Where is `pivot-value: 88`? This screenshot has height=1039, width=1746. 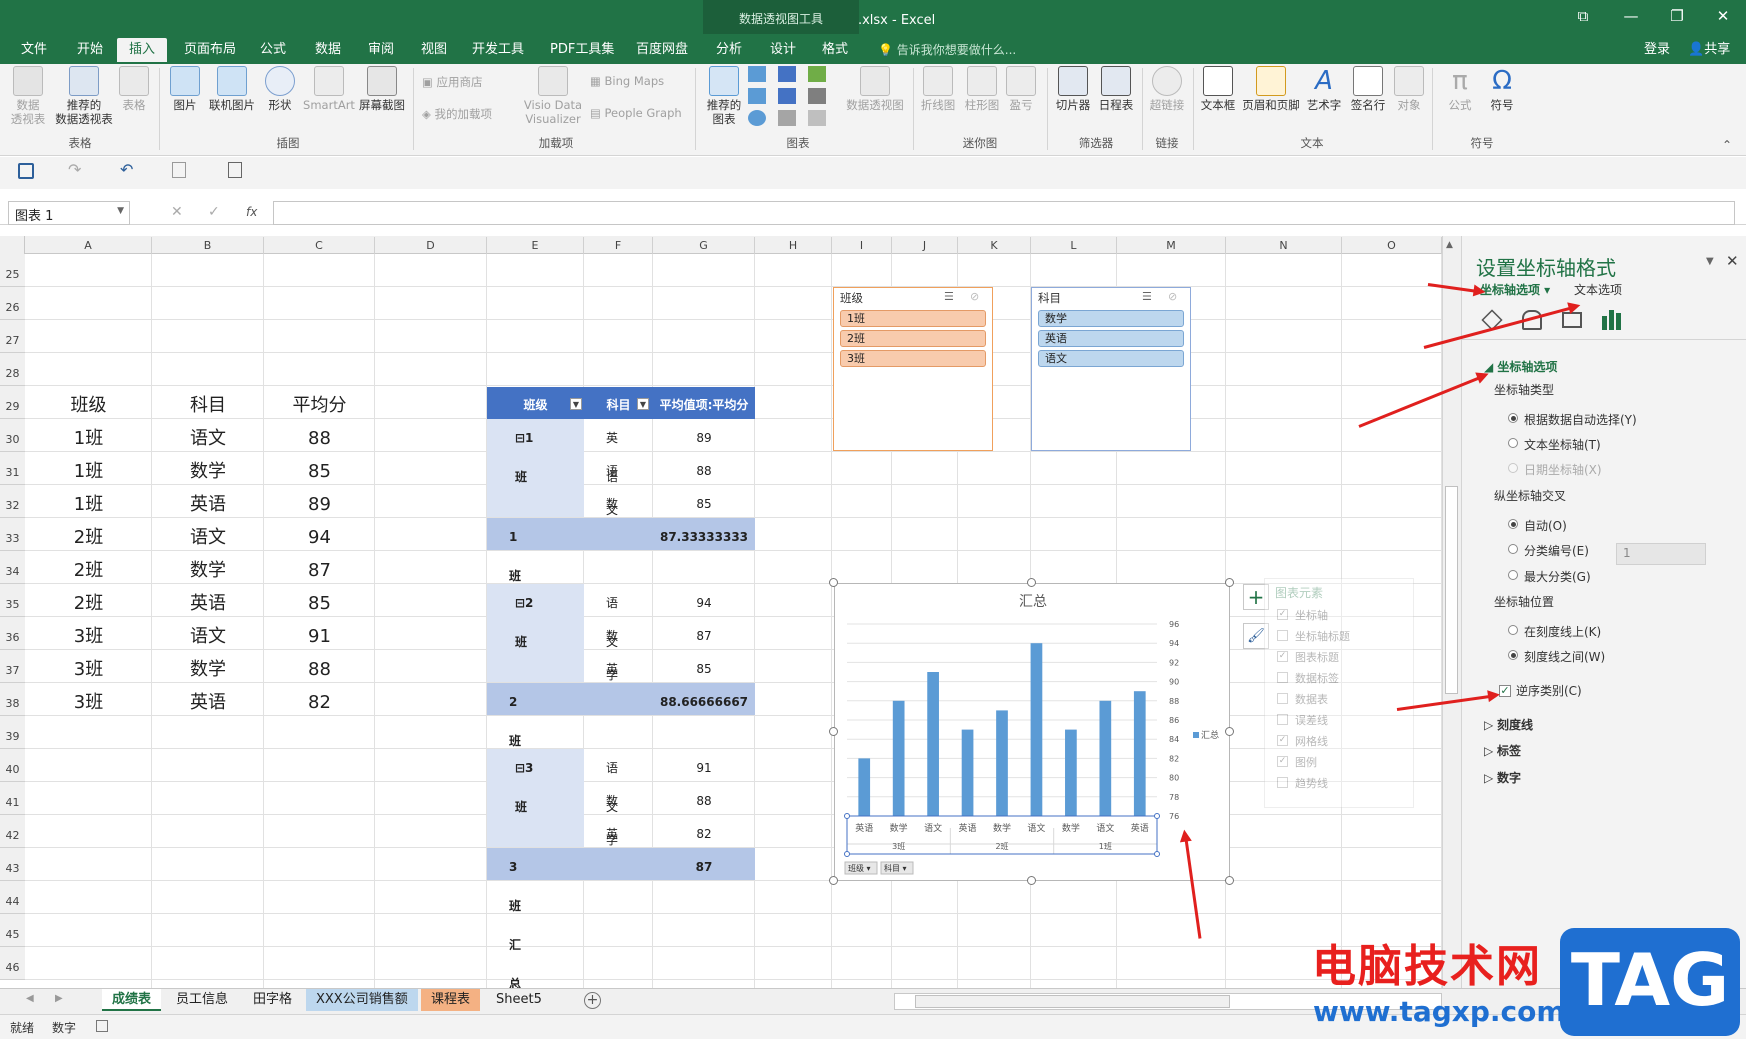
pivot-value: 88 is located at coordinates (704, 798).